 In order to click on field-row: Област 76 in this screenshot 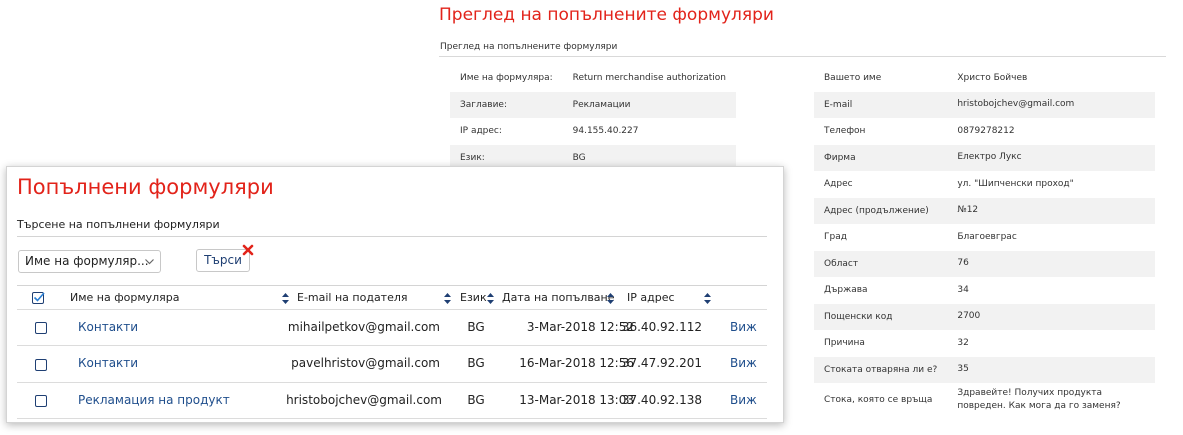, I will do `click(984, 263)`.